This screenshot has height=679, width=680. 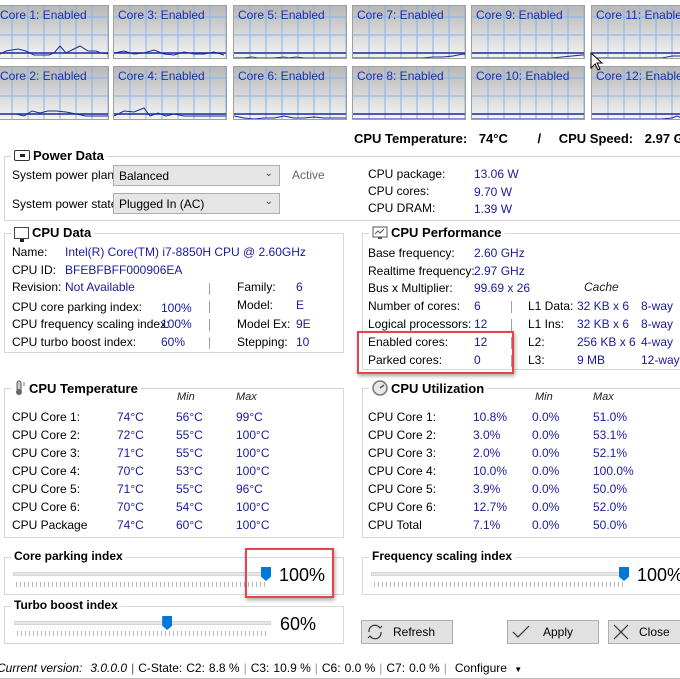 What do you see at coordinates (553, 632) in the screenshot?
I see `apply-button: Apply` at bounding box center [553, 632].